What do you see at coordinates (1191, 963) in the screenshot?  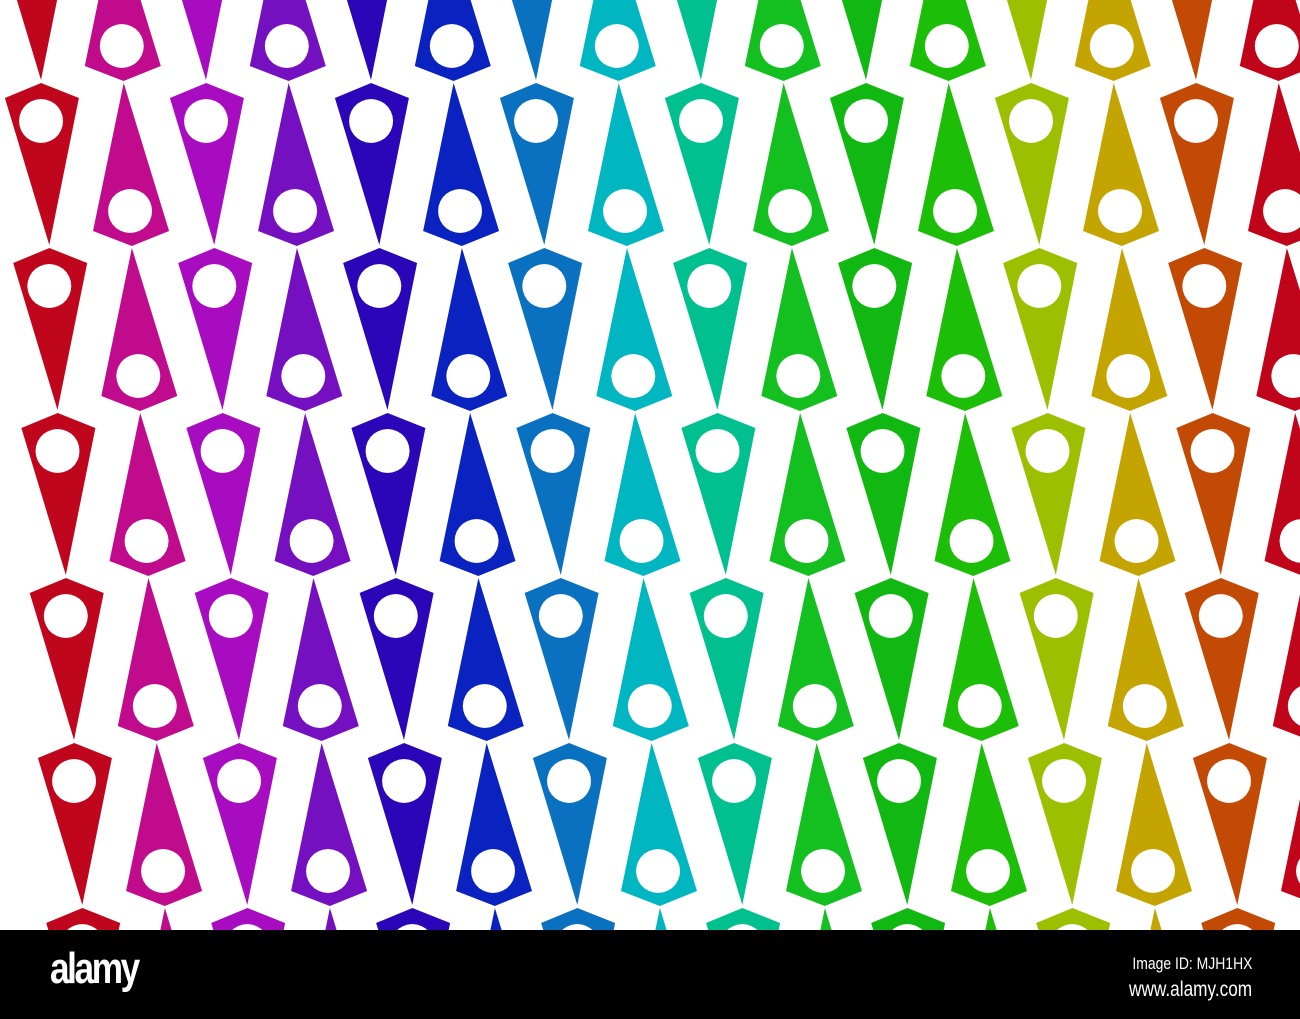 I see `image-id: Image ID: MJH1HX` at bounding box center [1191, 963].